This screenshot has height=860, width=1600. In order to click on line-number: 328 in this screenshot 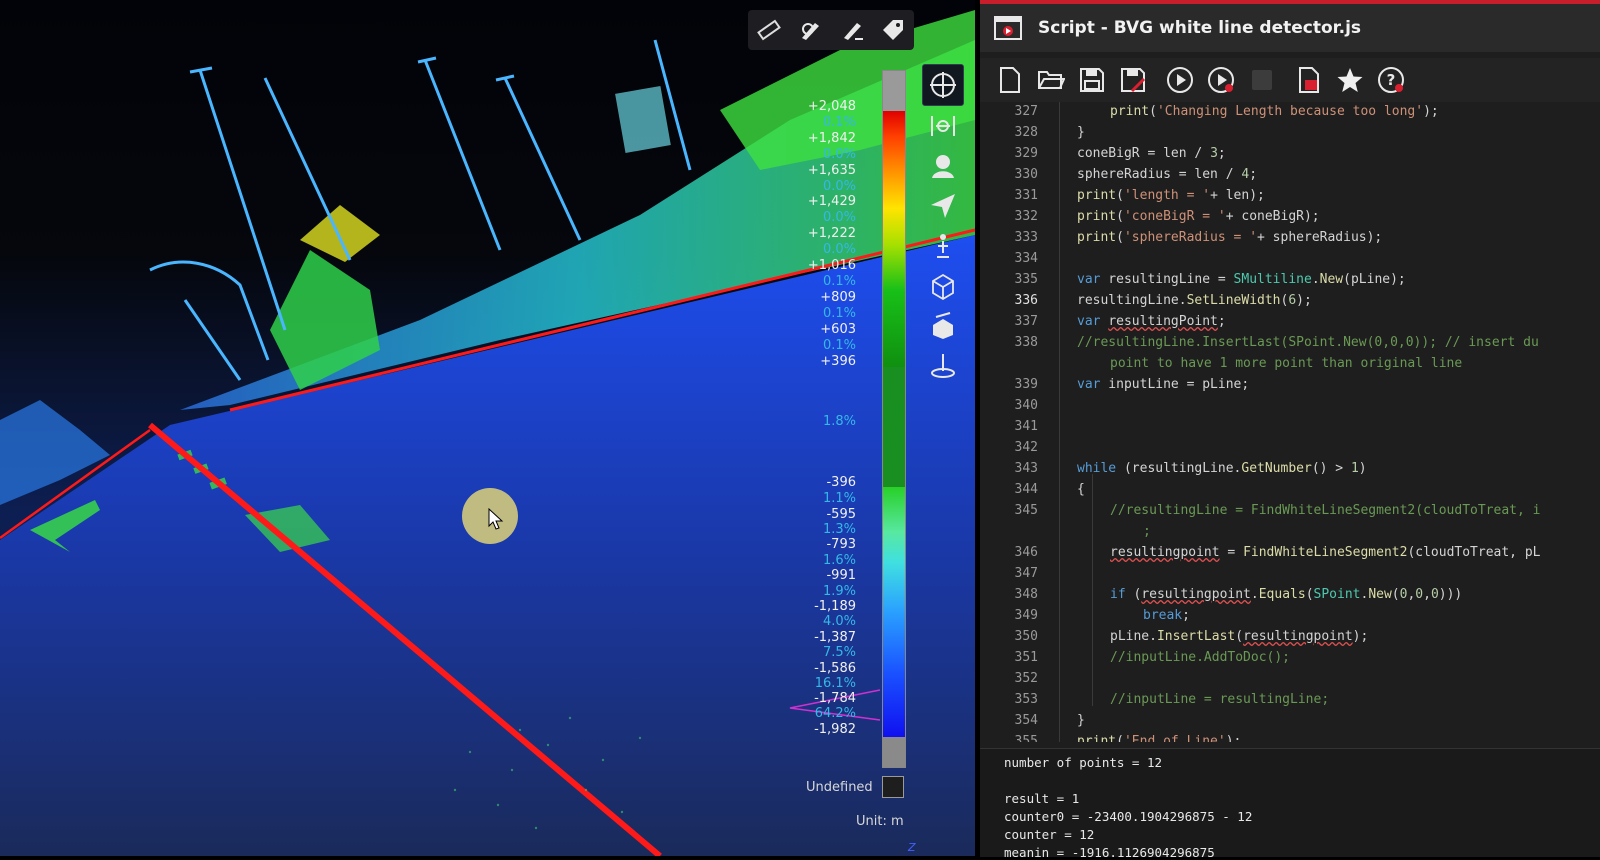, I will do `click(1026, 132)`.